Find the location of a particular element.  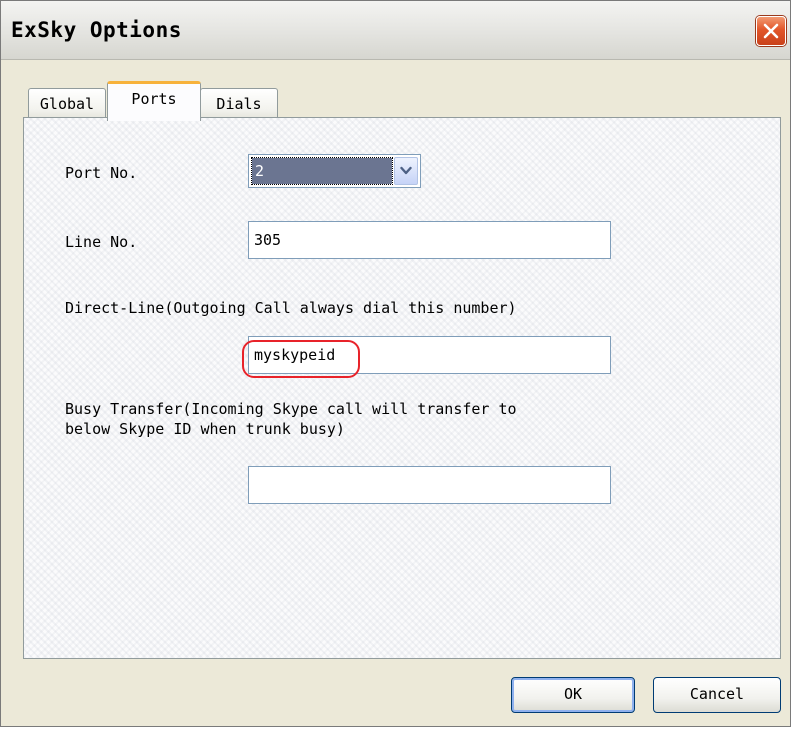

busy-transfer-input is located at coordinates (429, 485).